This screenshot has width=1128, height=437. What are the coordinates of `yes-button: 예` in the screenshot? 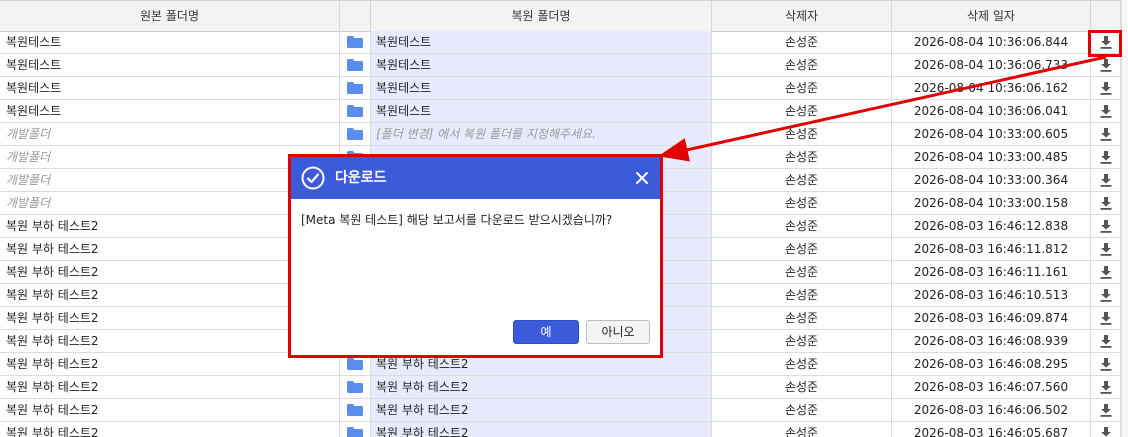 It's located at (546, 332).